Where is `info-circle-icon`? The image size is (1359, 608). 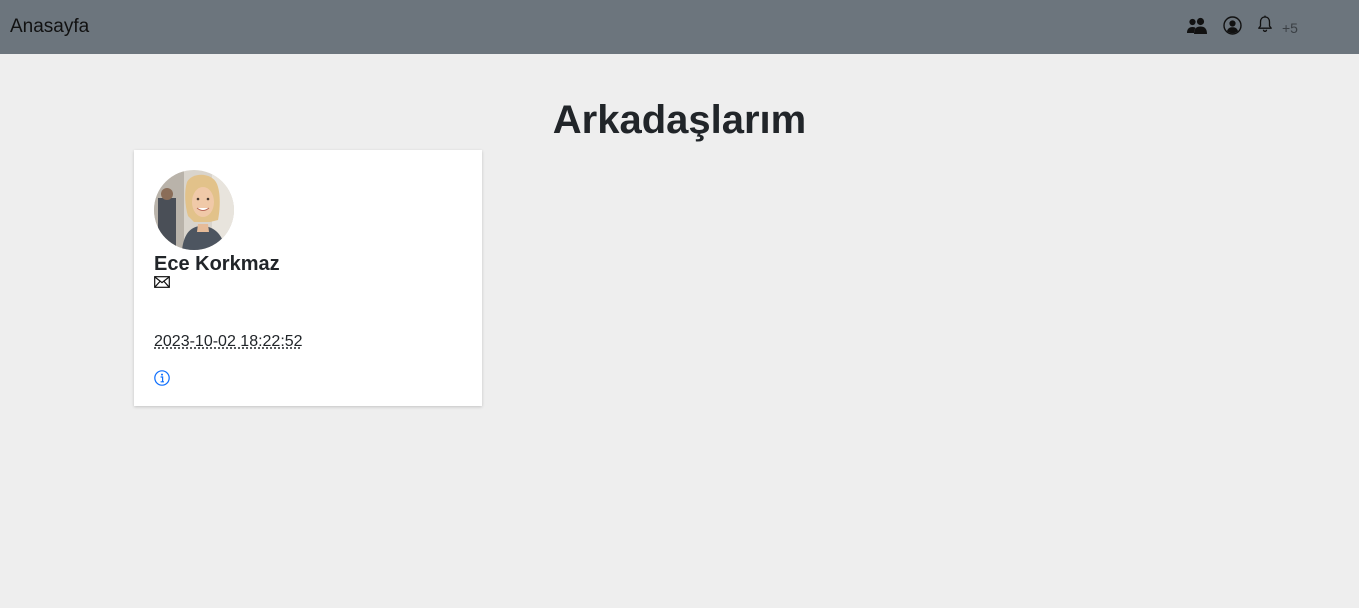 info-circle-icon is located at coordinates (162, 378).